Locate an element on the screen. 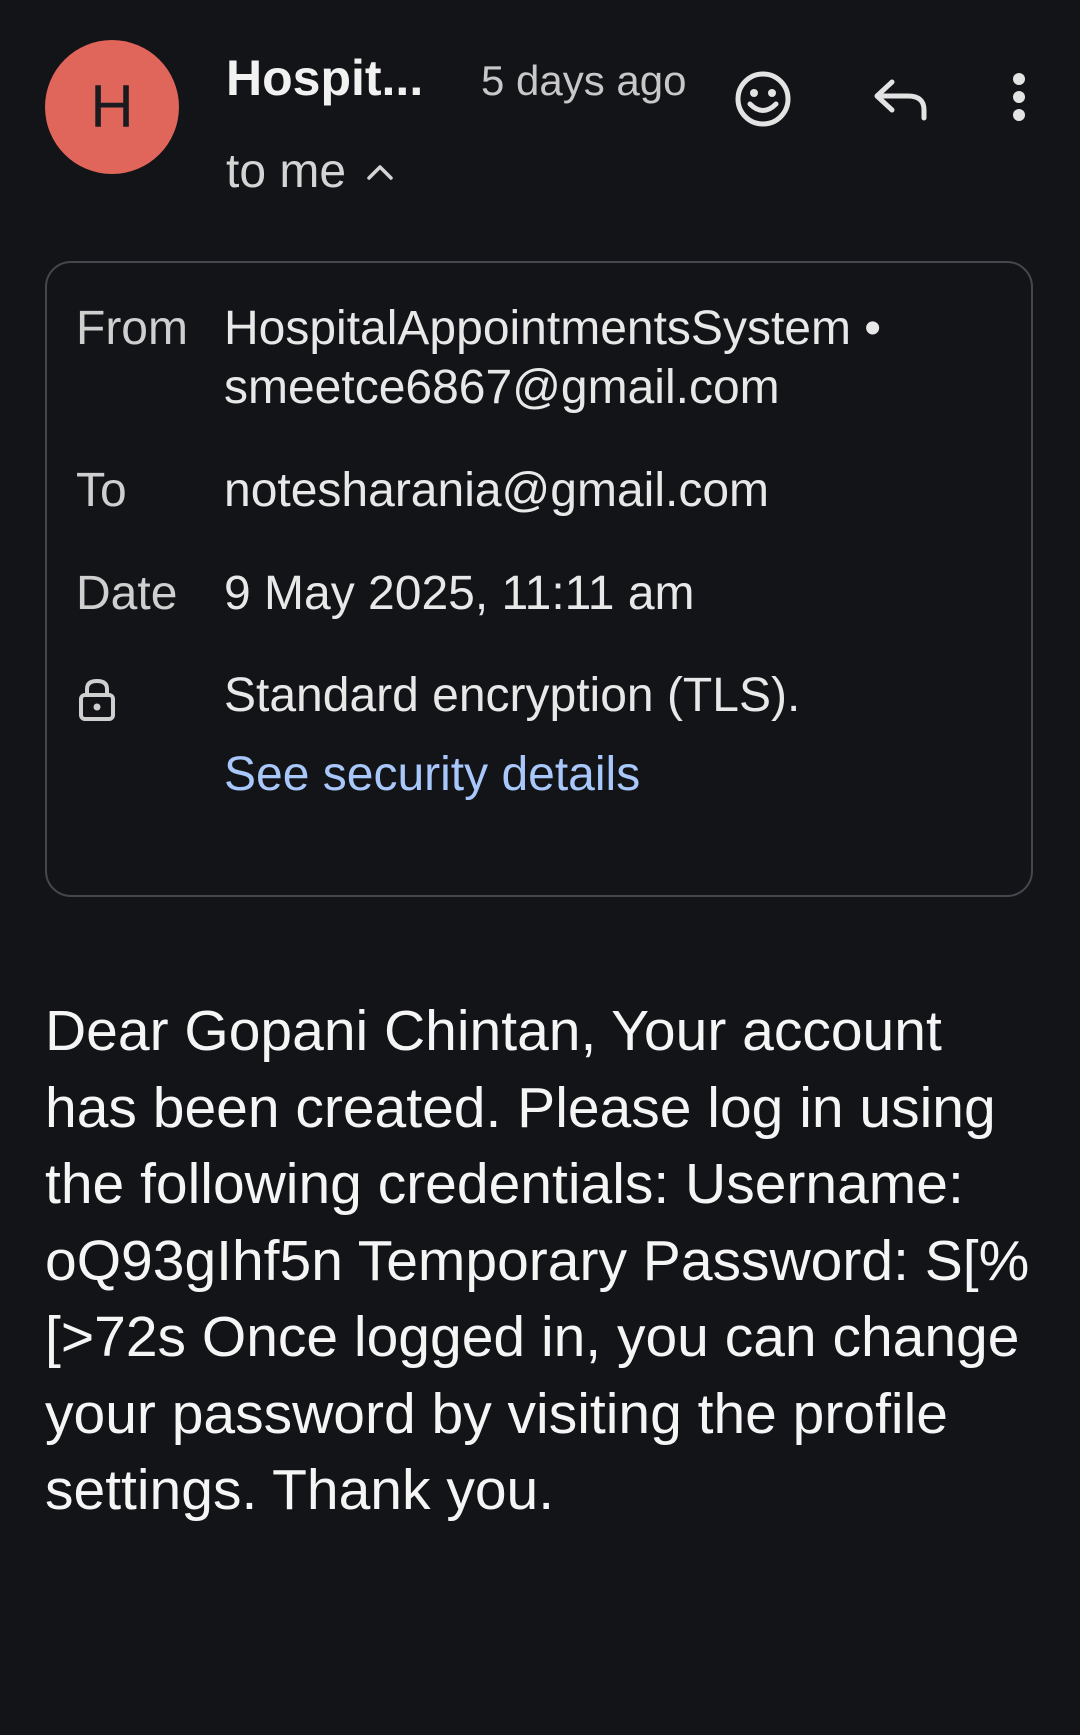  recipient-summary: to me is located at coordinates (286, 171).